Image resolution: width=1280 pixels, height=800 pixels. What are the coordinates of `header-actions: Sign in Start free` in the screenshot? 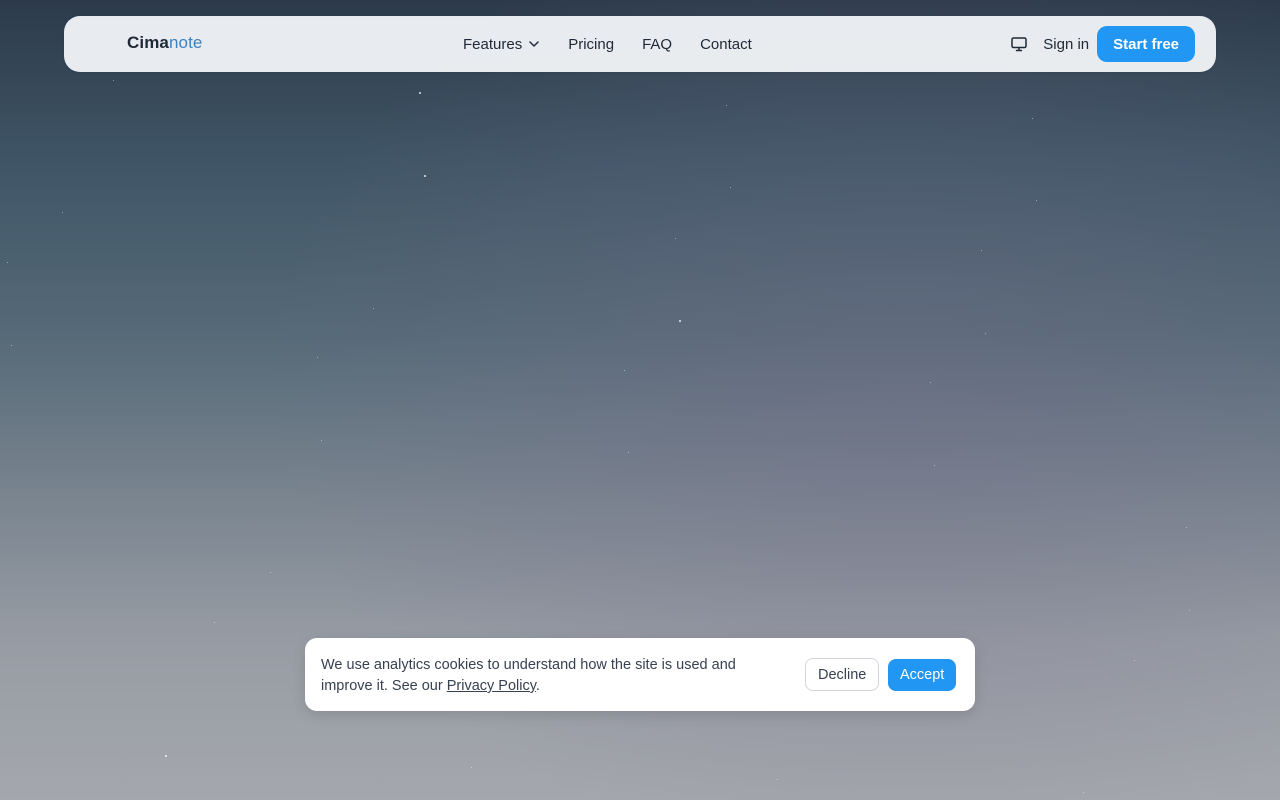 It's located at (1102, 44).